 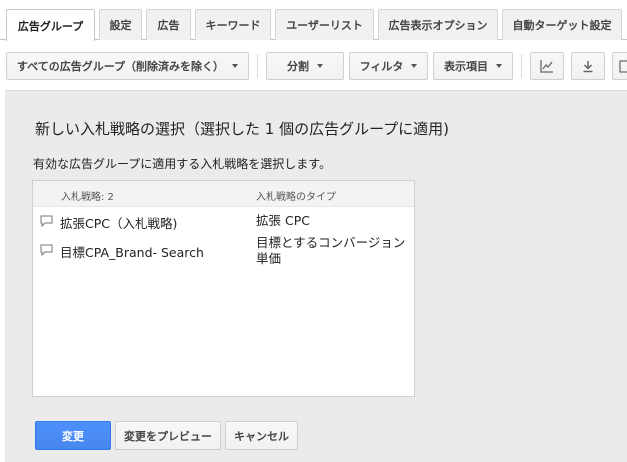 I want to click on tab-ads: 広告, so click(x=168, y=24).